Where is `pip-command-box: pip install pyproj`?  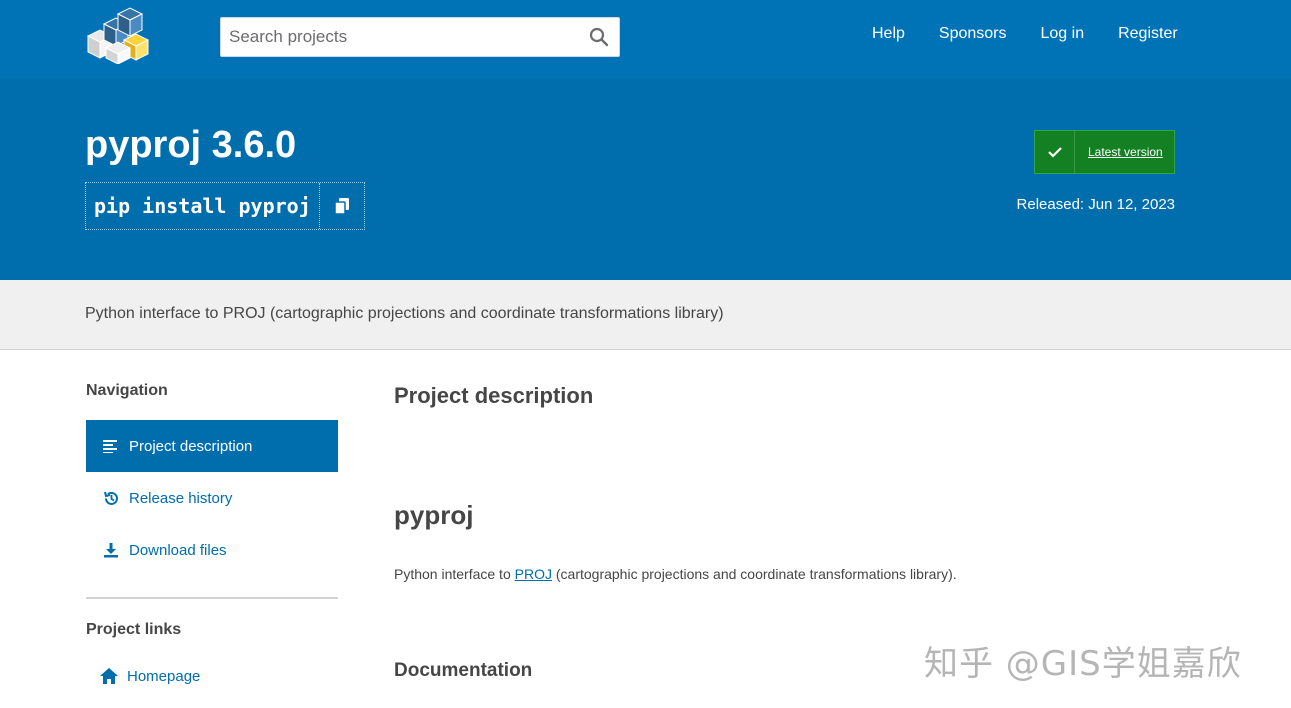 pip-command-box: pip install pyproj is located at coordinates (225, 206).